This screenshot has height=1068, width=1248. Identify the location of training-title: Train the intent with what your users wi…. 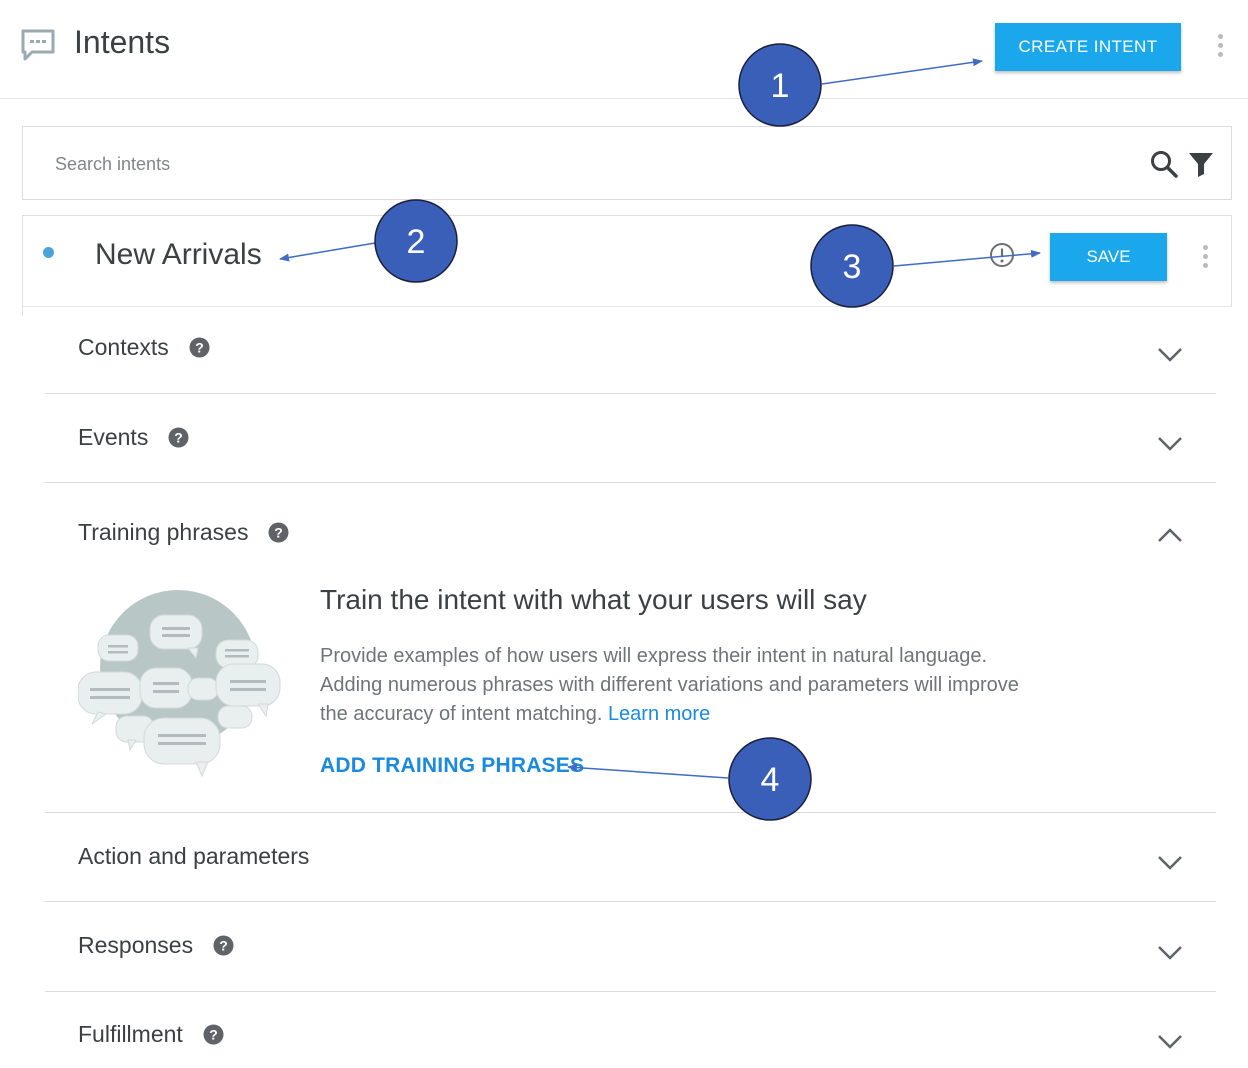
(593, 599).